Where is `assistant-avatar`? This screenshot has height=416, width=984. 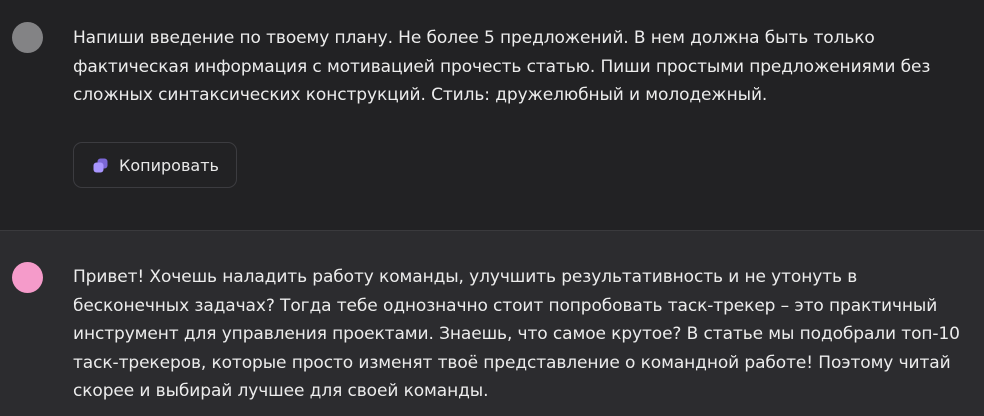 assistant-avatar is located at coordinates (27, 277).